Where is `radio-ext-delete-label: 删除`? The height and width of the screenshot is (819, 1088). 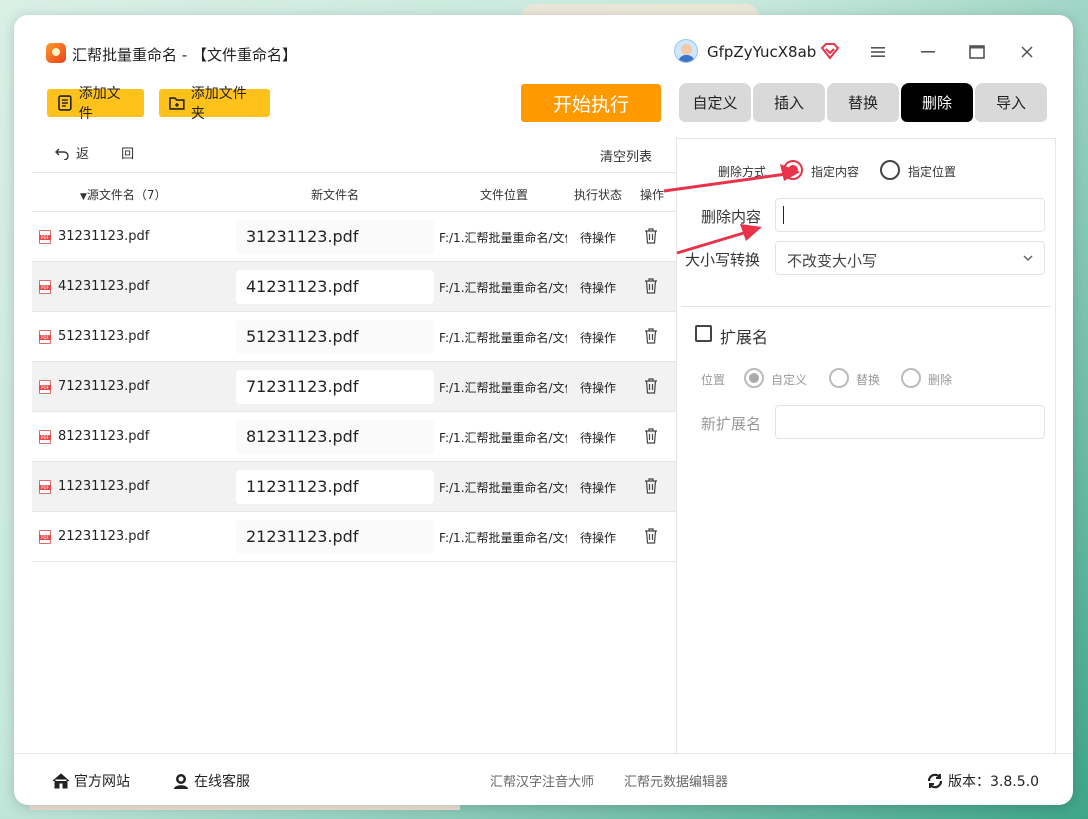 radio-ext-delete-label: 删除 is located at coordinates (940, 379).